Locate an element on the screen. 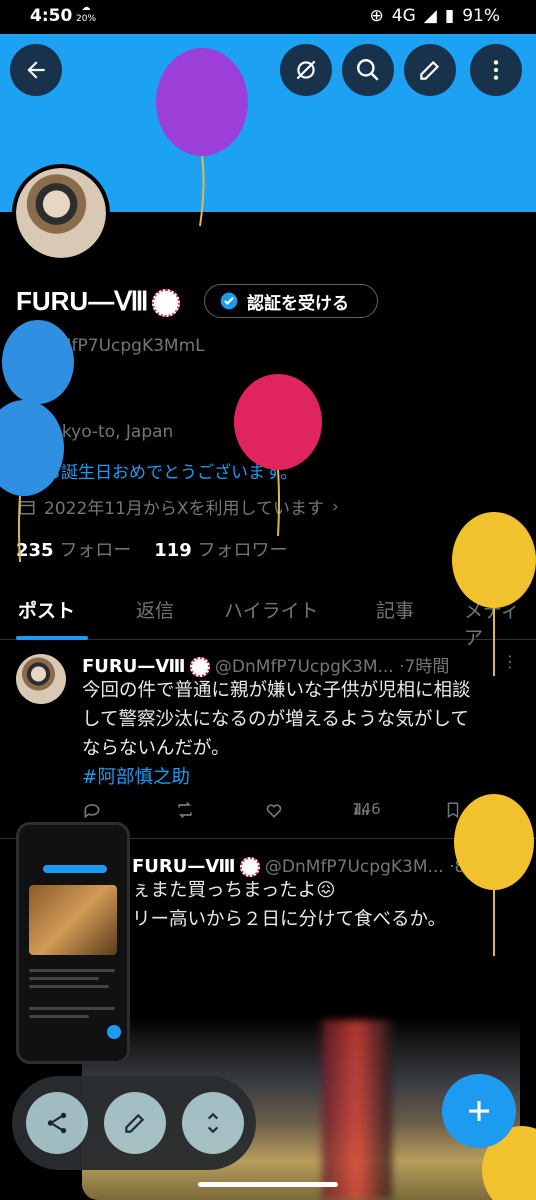 Image resolution: width=536 pixels, height=1200 pixels. balloon-red is located at coordinates (278, 455).